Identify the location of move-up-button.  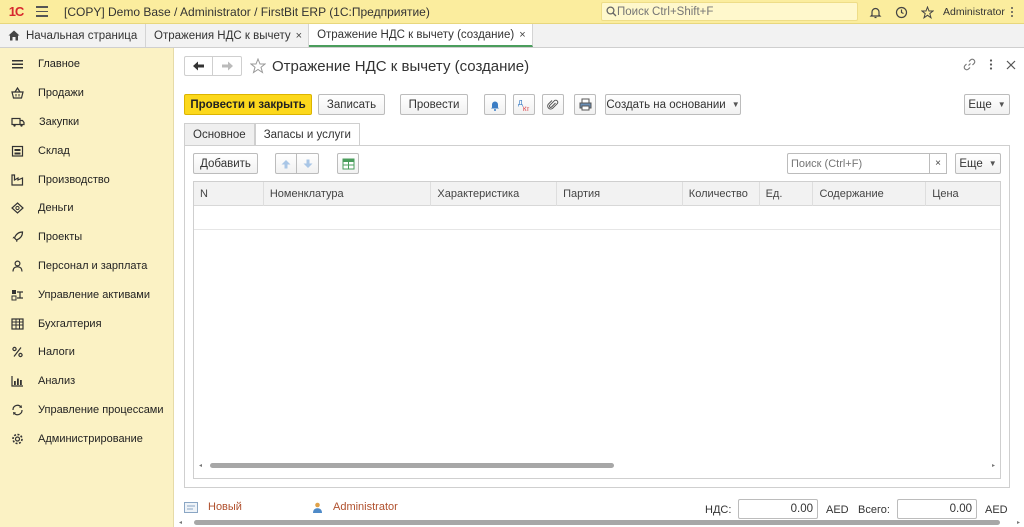
(286, 163).